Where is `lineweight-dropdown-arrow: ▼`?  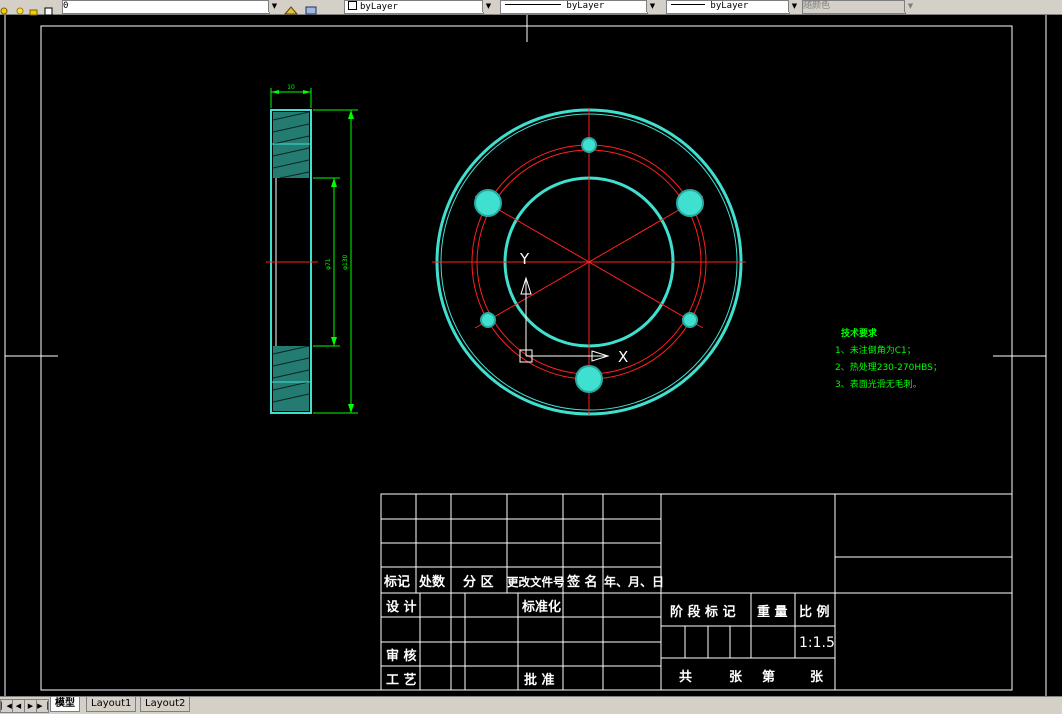
lineweight-dropdown-arrow: ▼ is located at coordinates (794, 6).